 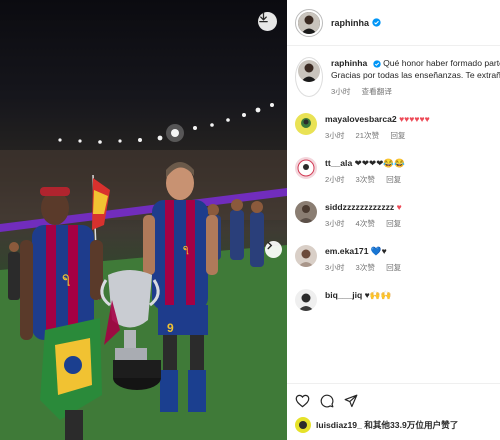 I want to click on comment-likes: 21次赞, so click(x=368, y=135).